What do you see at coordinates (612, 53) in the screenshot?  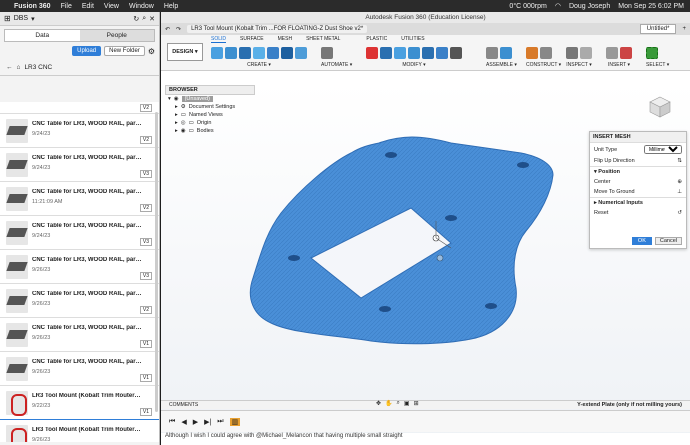 I see `insert-derive-icon` at bounding box center [612, 53].